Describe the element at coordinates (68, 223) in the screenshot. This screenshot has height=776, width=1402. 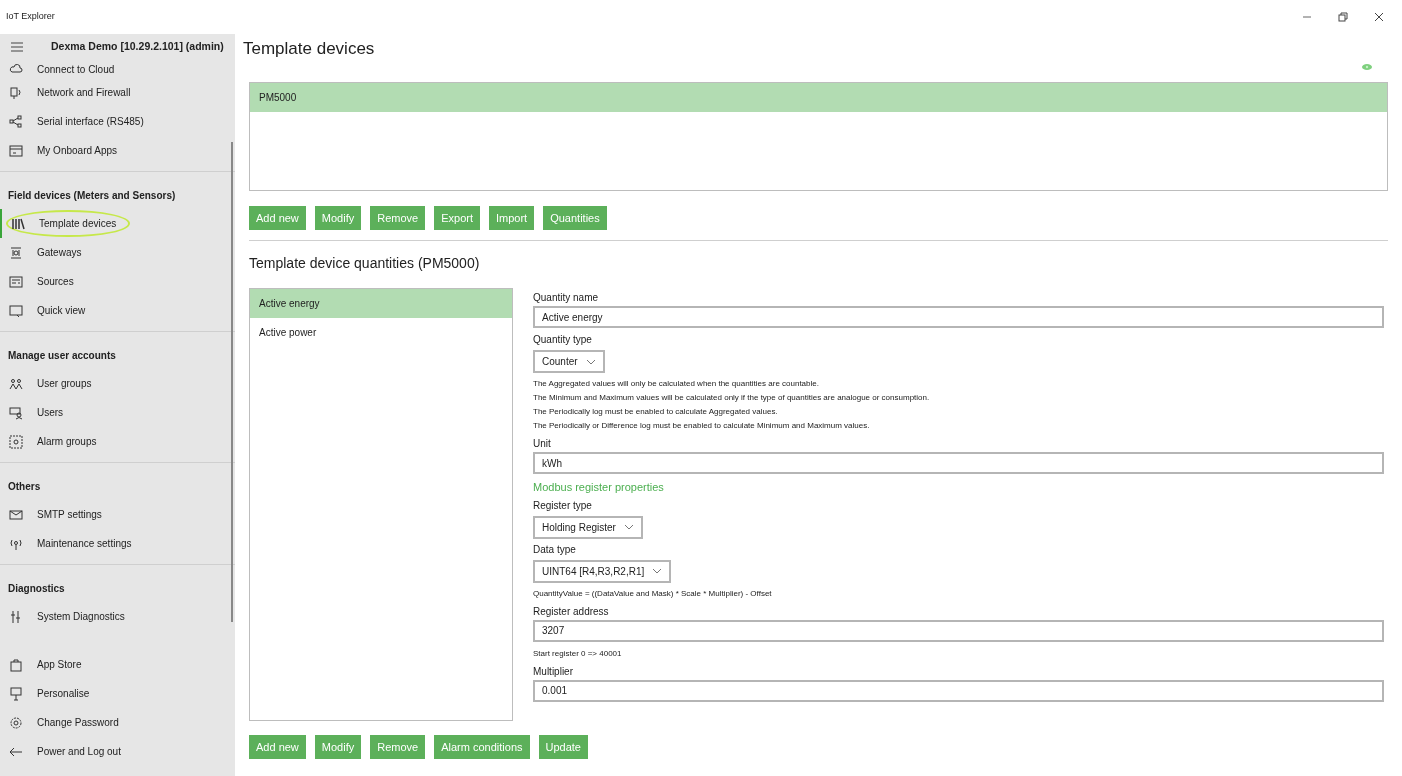
I see `nav-item: Template devices` at that location.